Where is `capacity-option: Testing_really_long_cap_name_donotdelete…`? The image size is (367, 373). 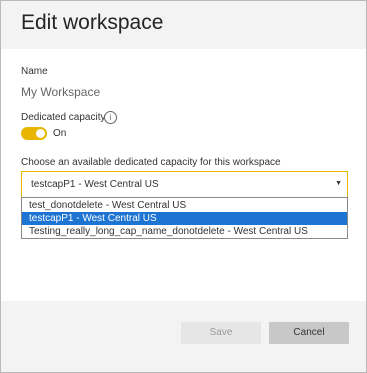
capacity-option: Testing_really_long_cap_name_donotdelete… is located at coordinates (184, 231).